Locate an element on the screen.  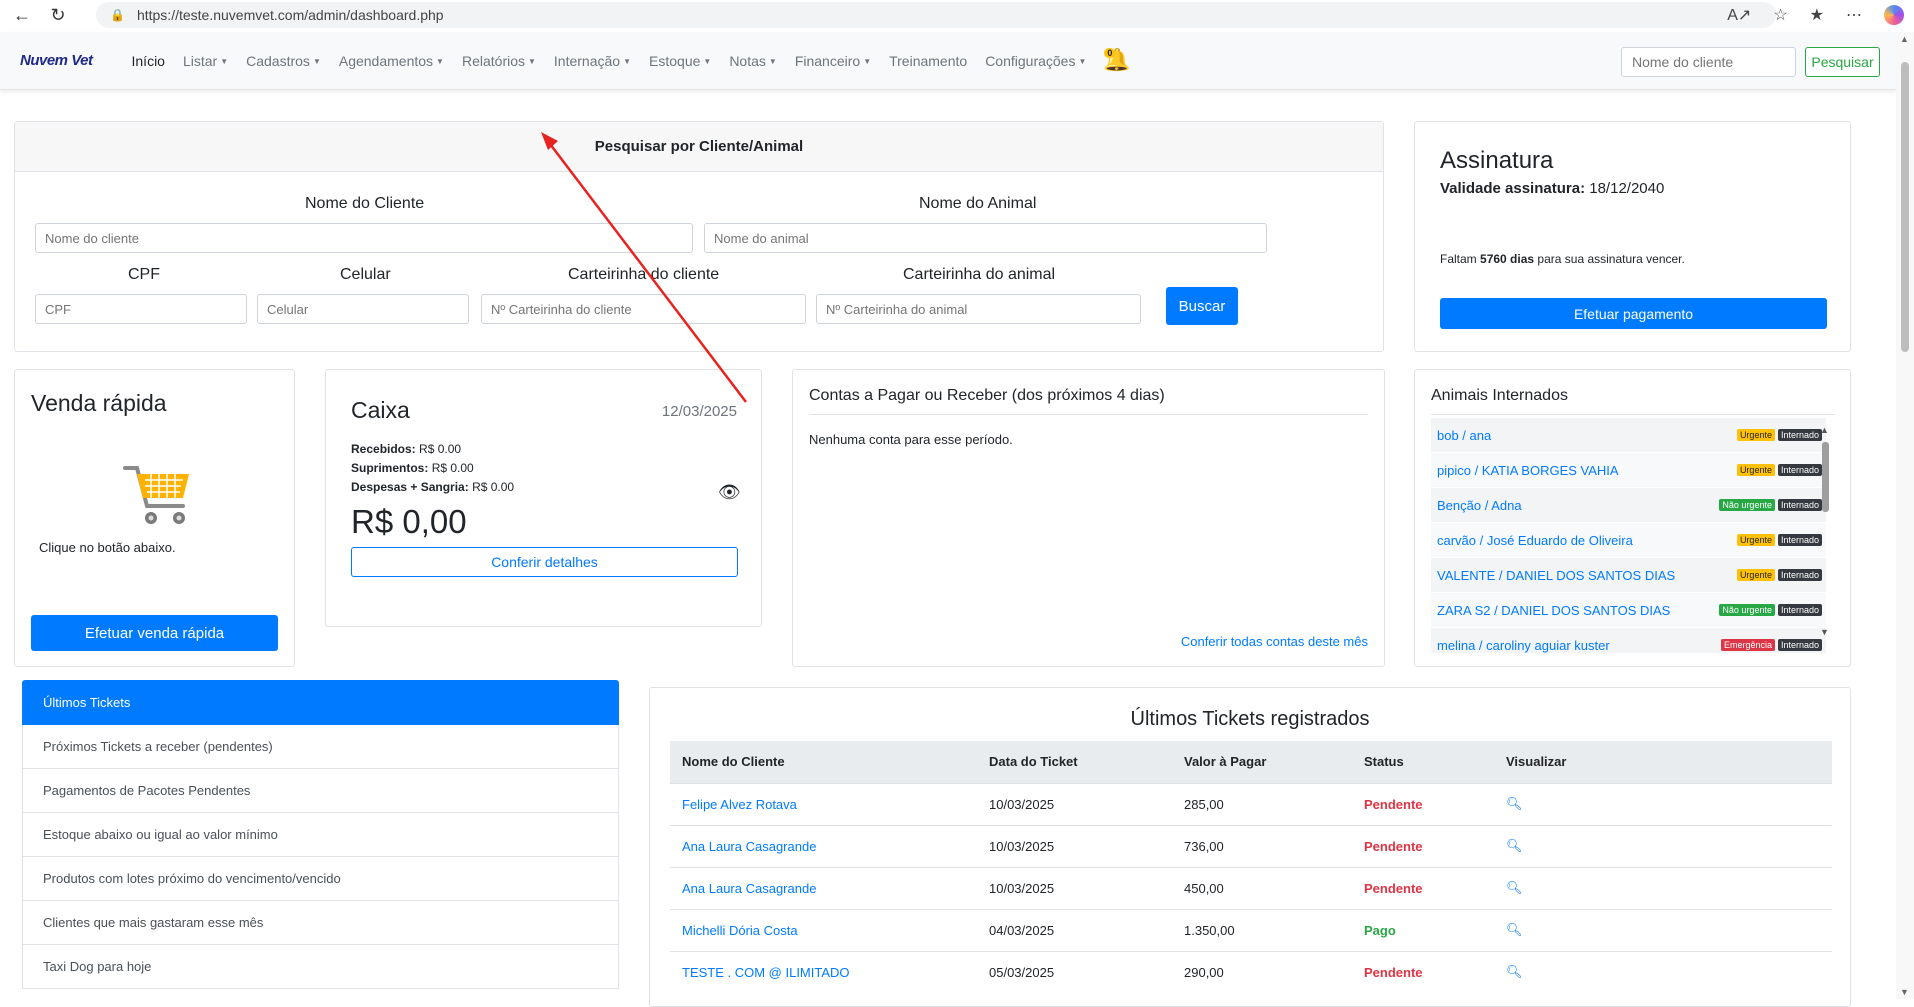
client-name-link: TESTE . COM @ ILIMITADO is located at coordinates (823, 971).